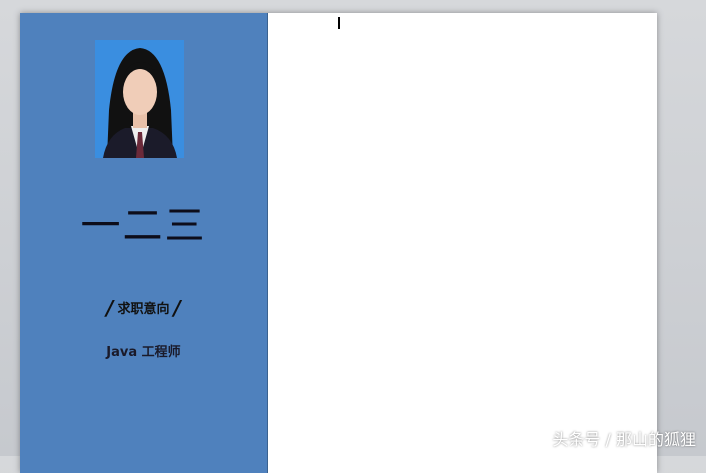  I want to click on slash-right: /, so click(177, 308).